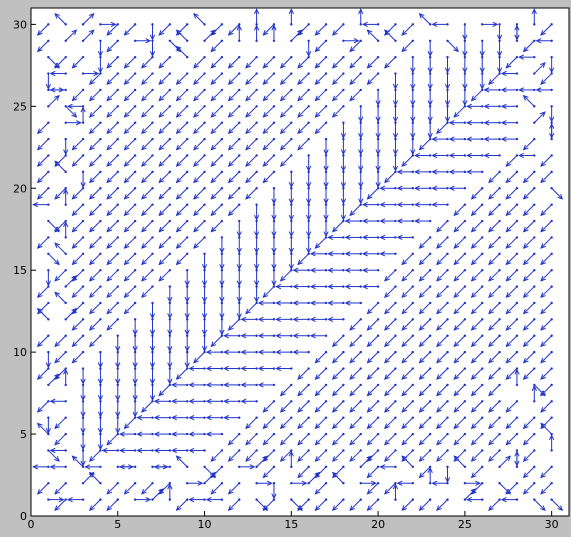 This screenshot has width=571, height=537. Describe the element at coordinates (552, 524) in the screenshot. I see `x-tick-label: 30` at that location.